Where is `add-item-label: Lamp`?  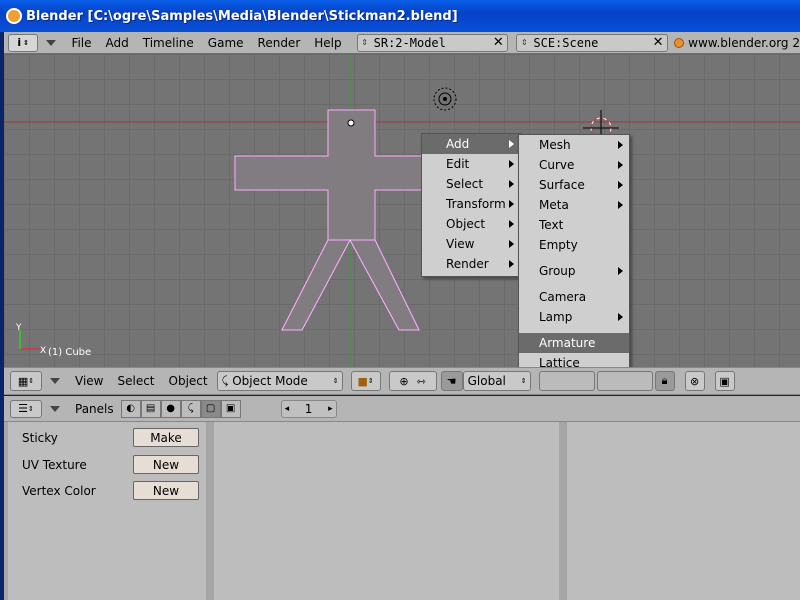 add-item-label: Lamp is located at coordinates (556, 317).